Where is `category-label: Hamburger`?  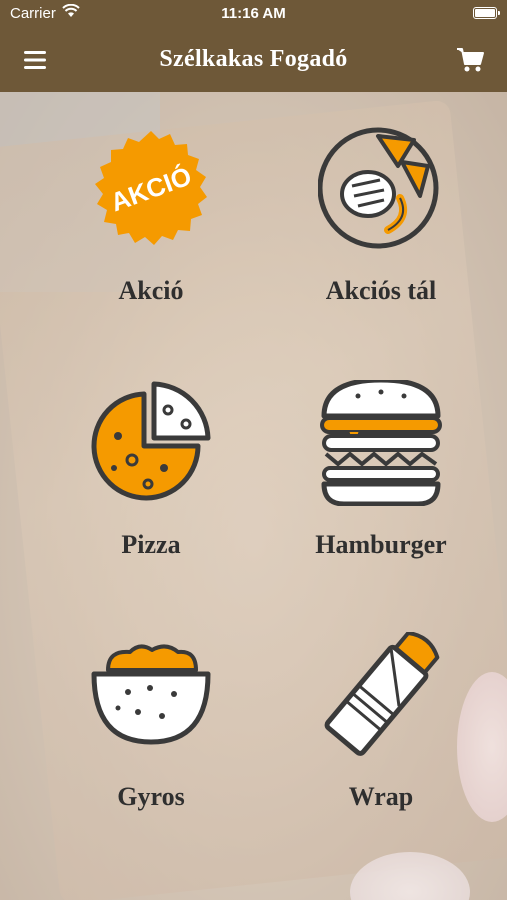 category-label: Hamburger is located at coordinates (381, 544).